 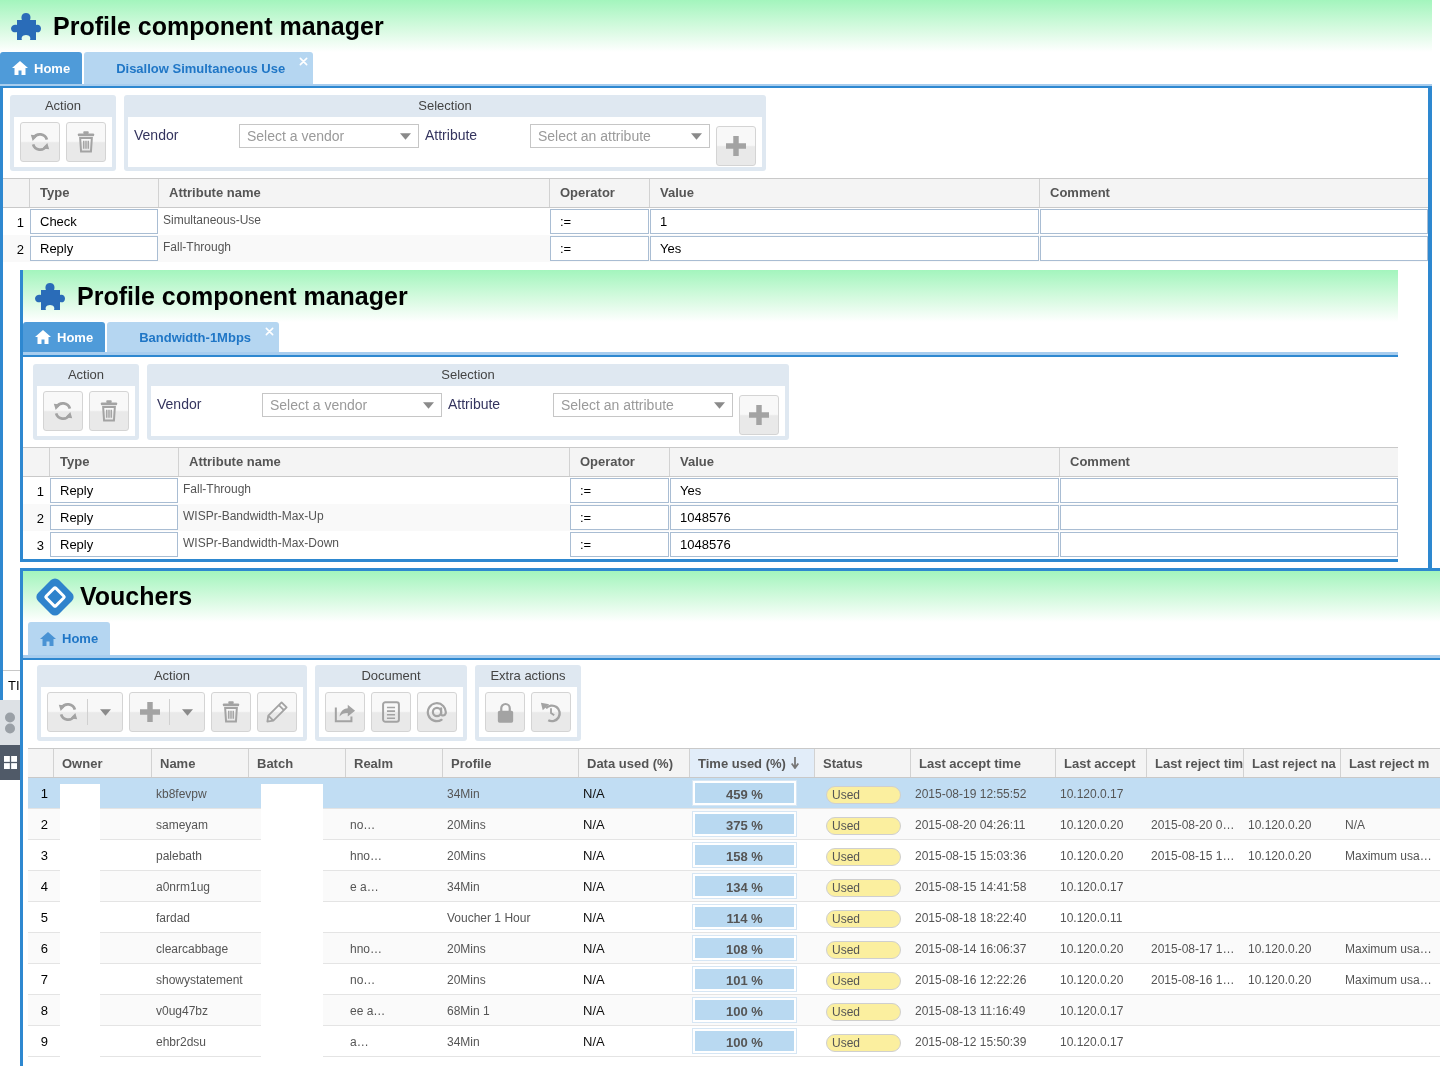 I want to click on column-header: Status, so click(x=862, y=763).